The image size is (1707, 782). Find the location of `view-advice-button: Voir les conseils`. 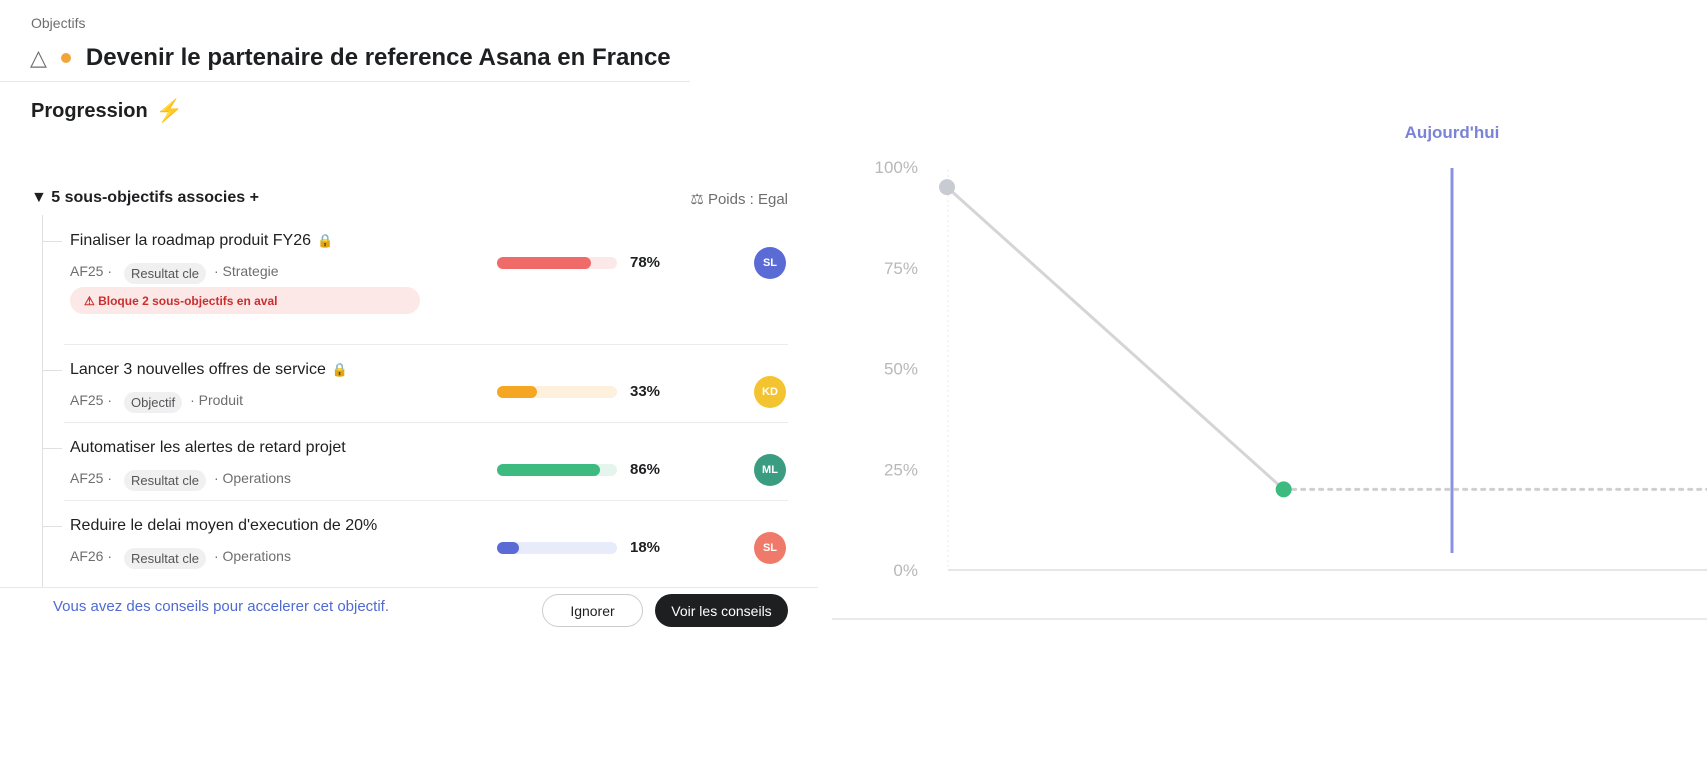

view-advice-button: Voir les conseils is located at coordinates (721, 610).